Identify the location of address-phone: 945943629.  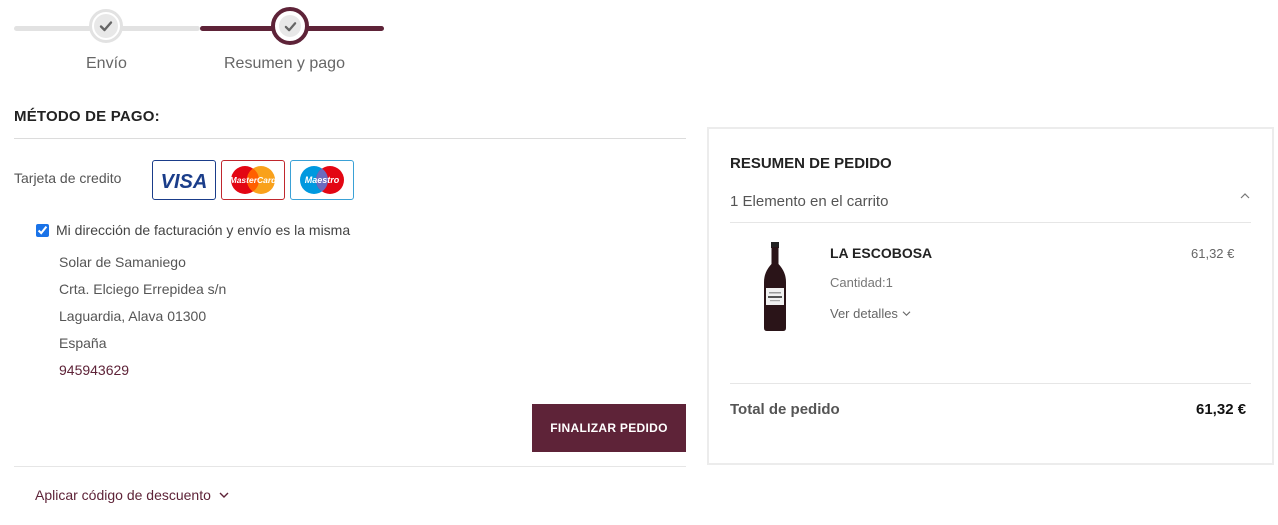
(94, 370).